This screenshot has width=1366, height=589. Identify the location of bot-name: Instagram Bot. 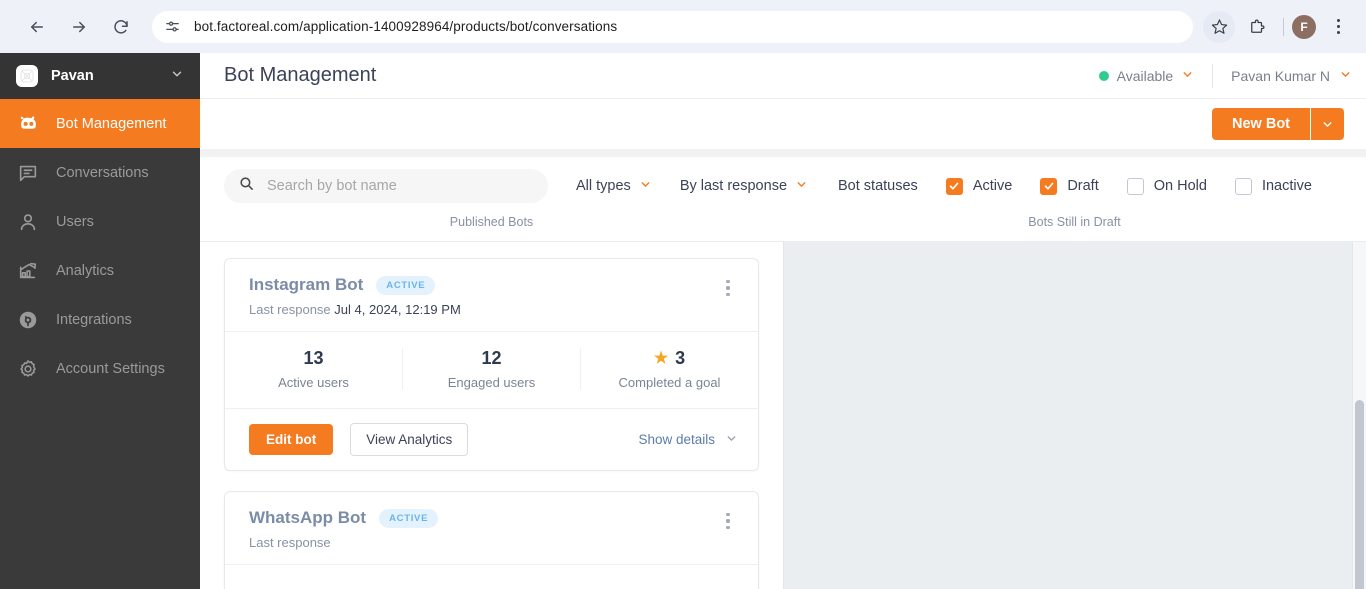
(306, 285).